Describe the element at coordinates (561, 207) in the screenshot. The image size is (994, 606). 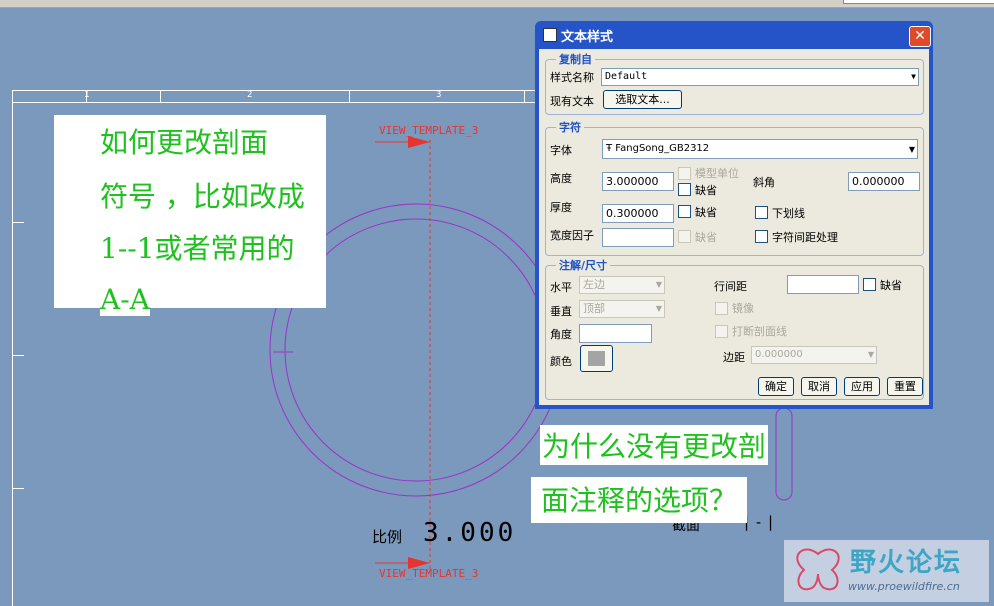
I see `thickness-label: 厚度` at that location.